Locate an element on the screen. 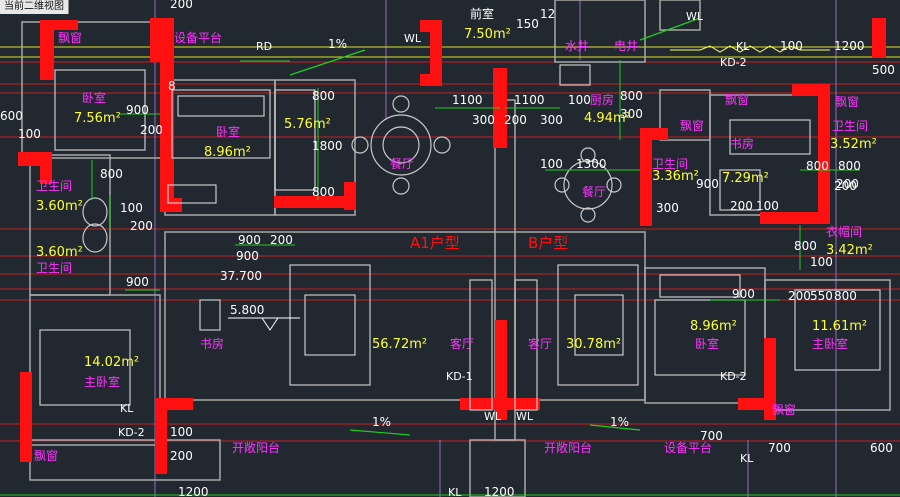 This screenshot has height=497, width=900. dimension-text: 12 is located at coordinates (547, 14).